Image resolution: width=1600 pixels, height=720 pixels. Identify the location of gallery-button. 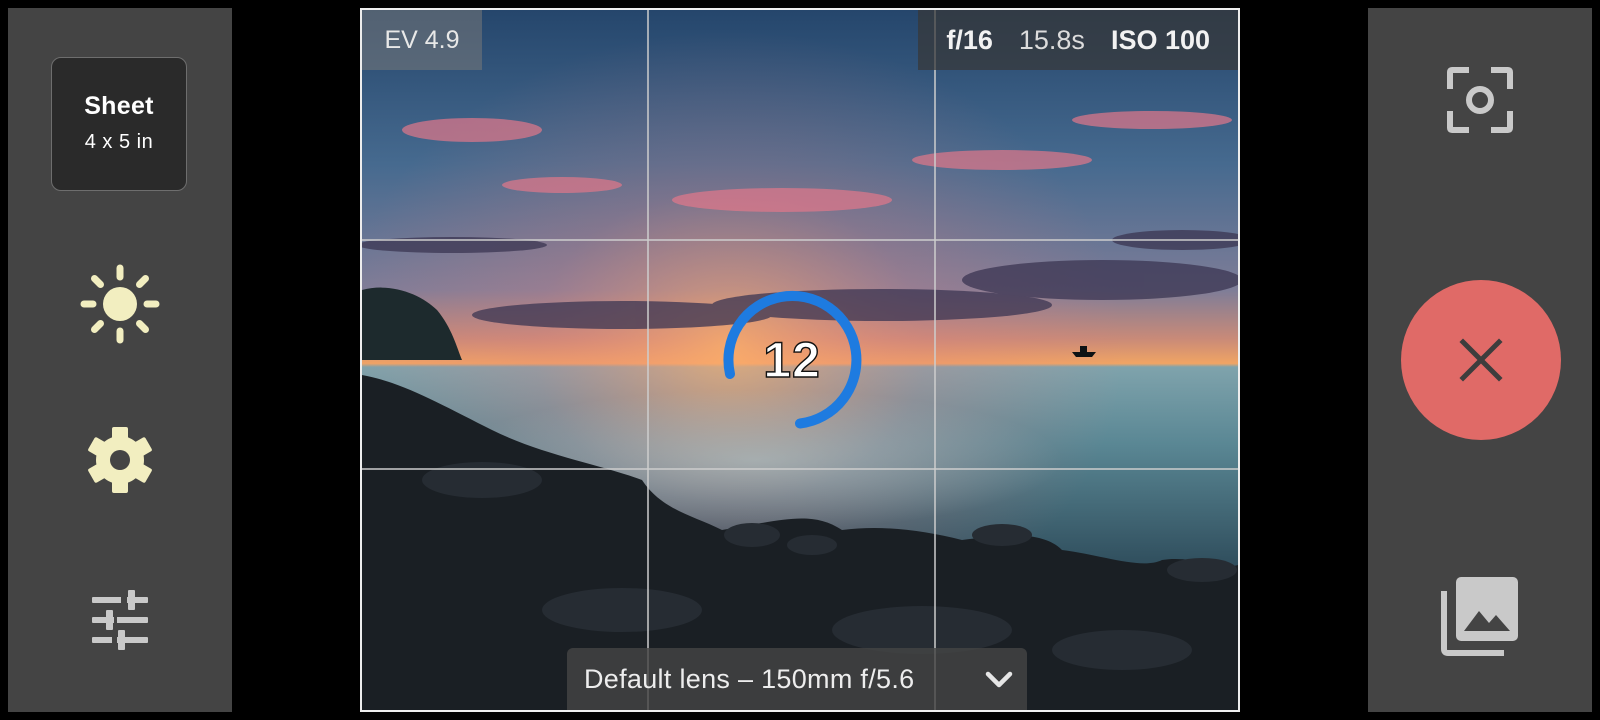
(1480, 615).